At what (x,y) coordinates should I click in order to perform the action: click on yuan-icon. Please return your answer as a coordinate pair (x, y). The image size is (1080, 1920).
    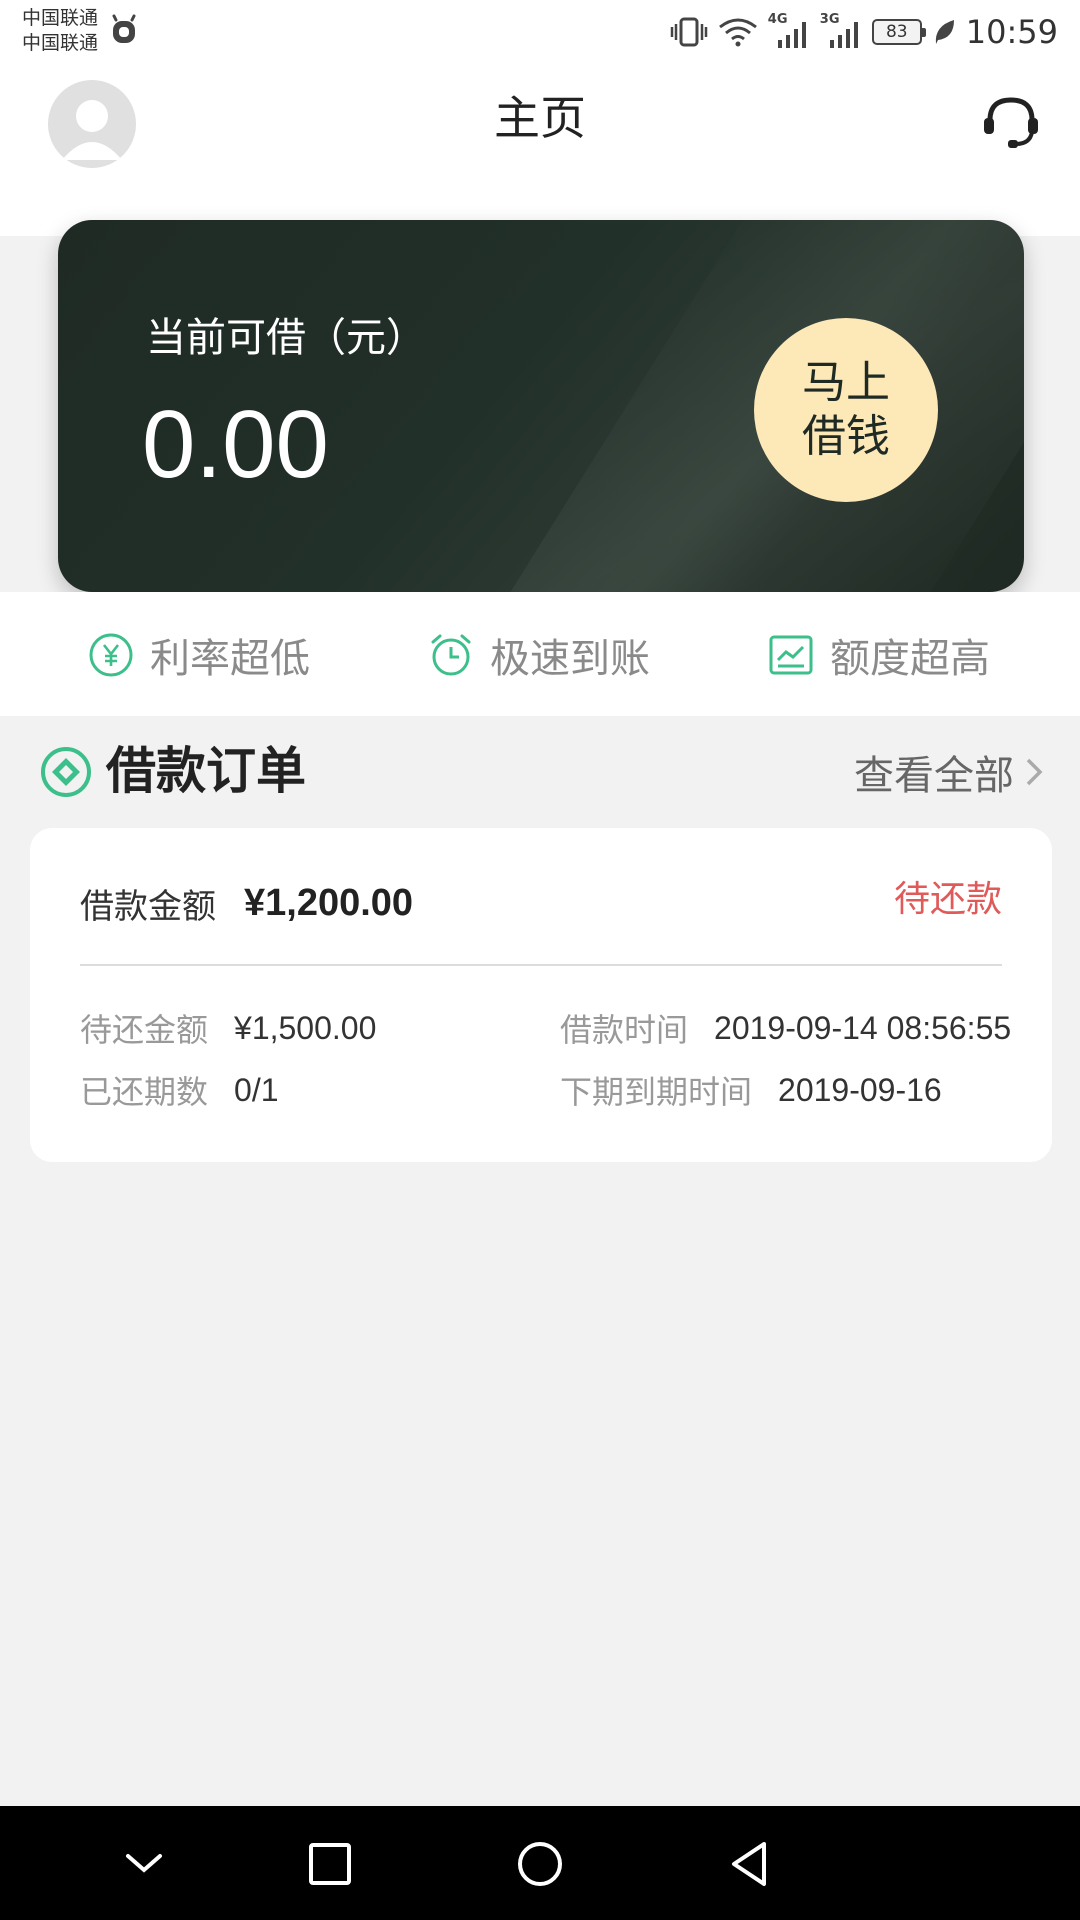
    Looking at the image, I should click on (111, 655).